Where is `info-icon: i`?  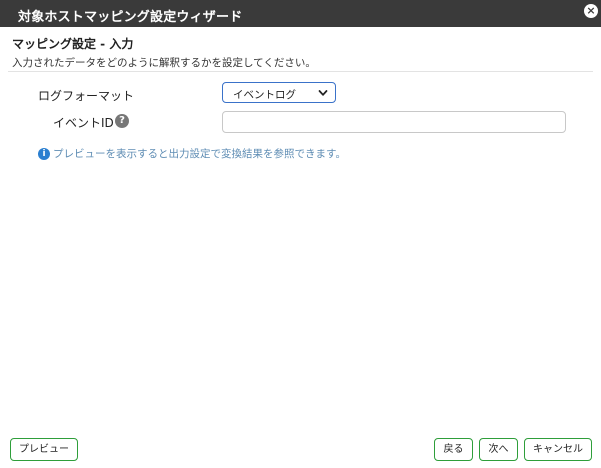
info-icon: i is located at coordinates (44, 153).